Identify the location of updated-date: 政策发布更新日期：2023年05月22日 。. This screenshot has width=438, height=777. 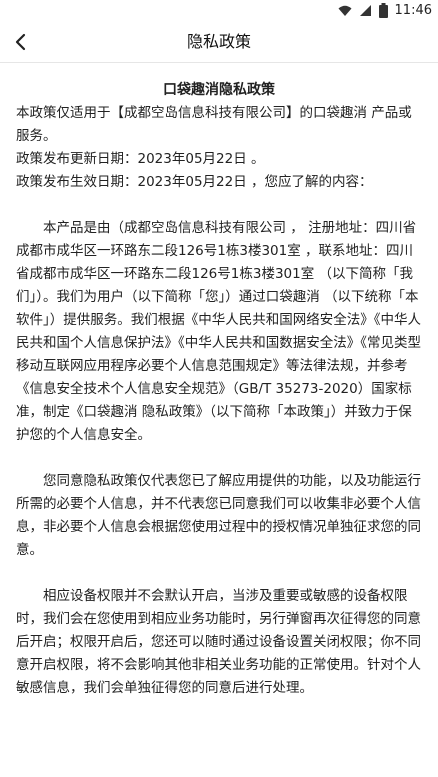
(140, 159).